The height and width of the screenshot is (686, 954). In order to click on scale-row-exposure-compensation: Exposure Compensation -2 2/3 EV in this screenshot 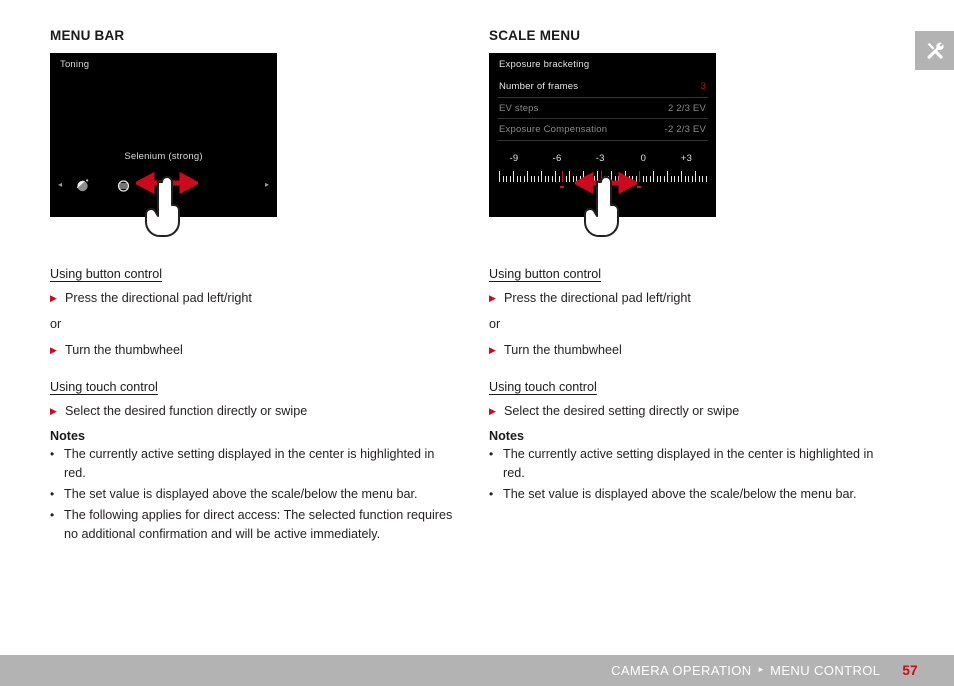, I will do `click(602, 129)`.